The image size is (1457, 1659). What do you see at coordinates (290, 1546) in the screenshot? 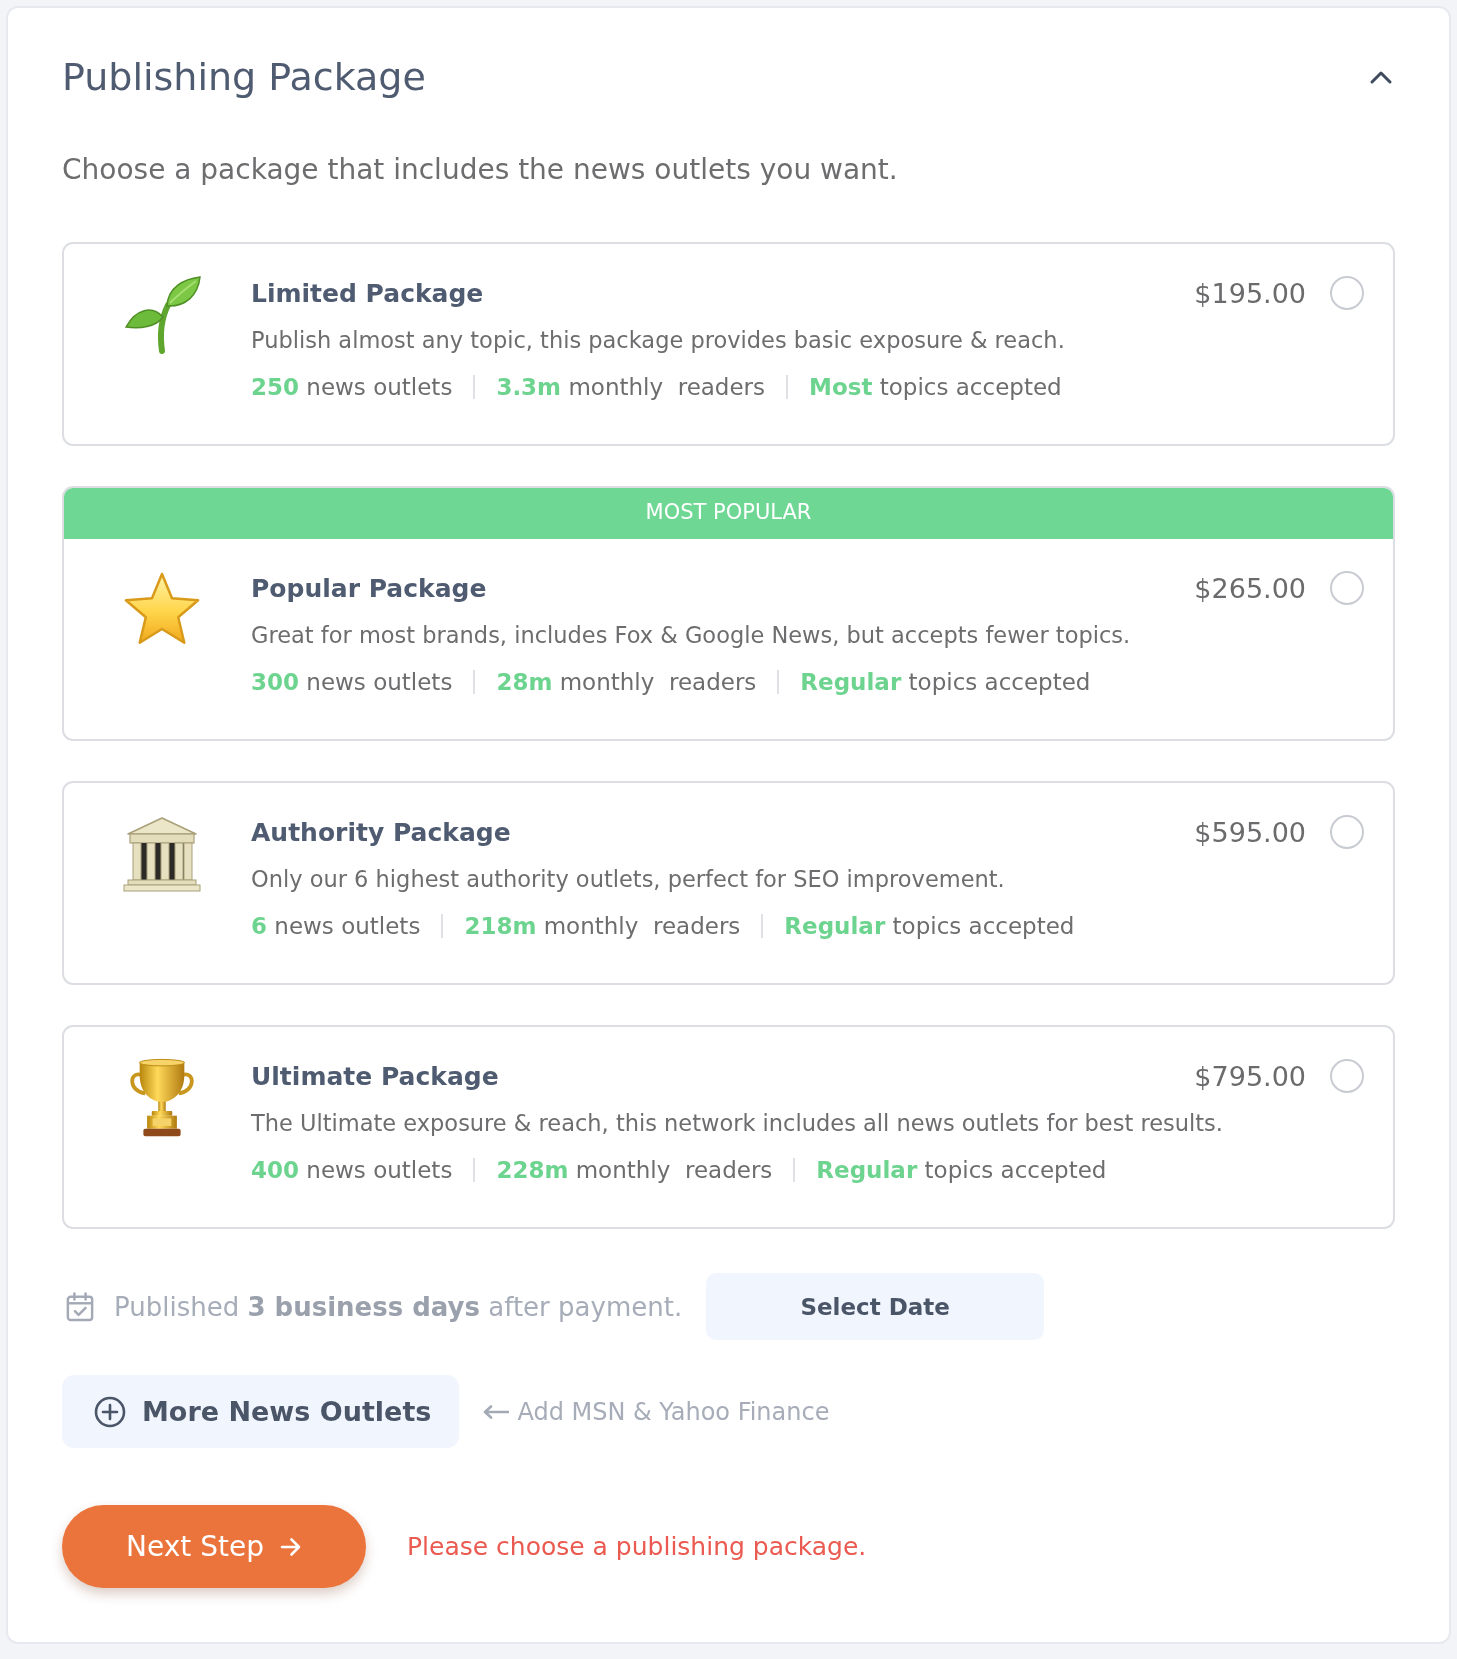
I see `arrow-right-icon` at bounding box center [290, 1546].